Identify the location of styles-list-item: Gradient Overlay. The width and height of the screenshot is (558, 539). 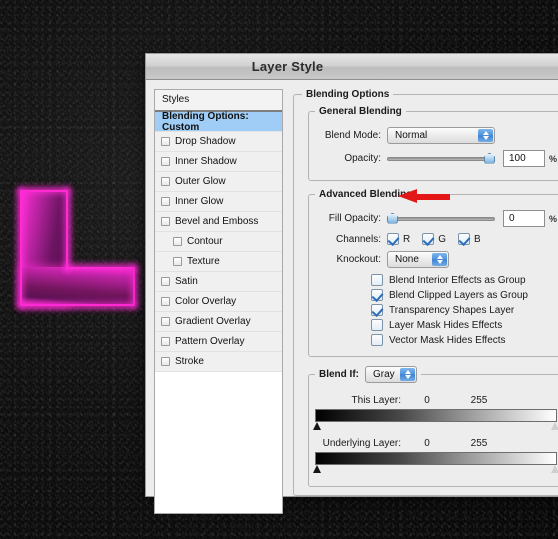
(218, 322).